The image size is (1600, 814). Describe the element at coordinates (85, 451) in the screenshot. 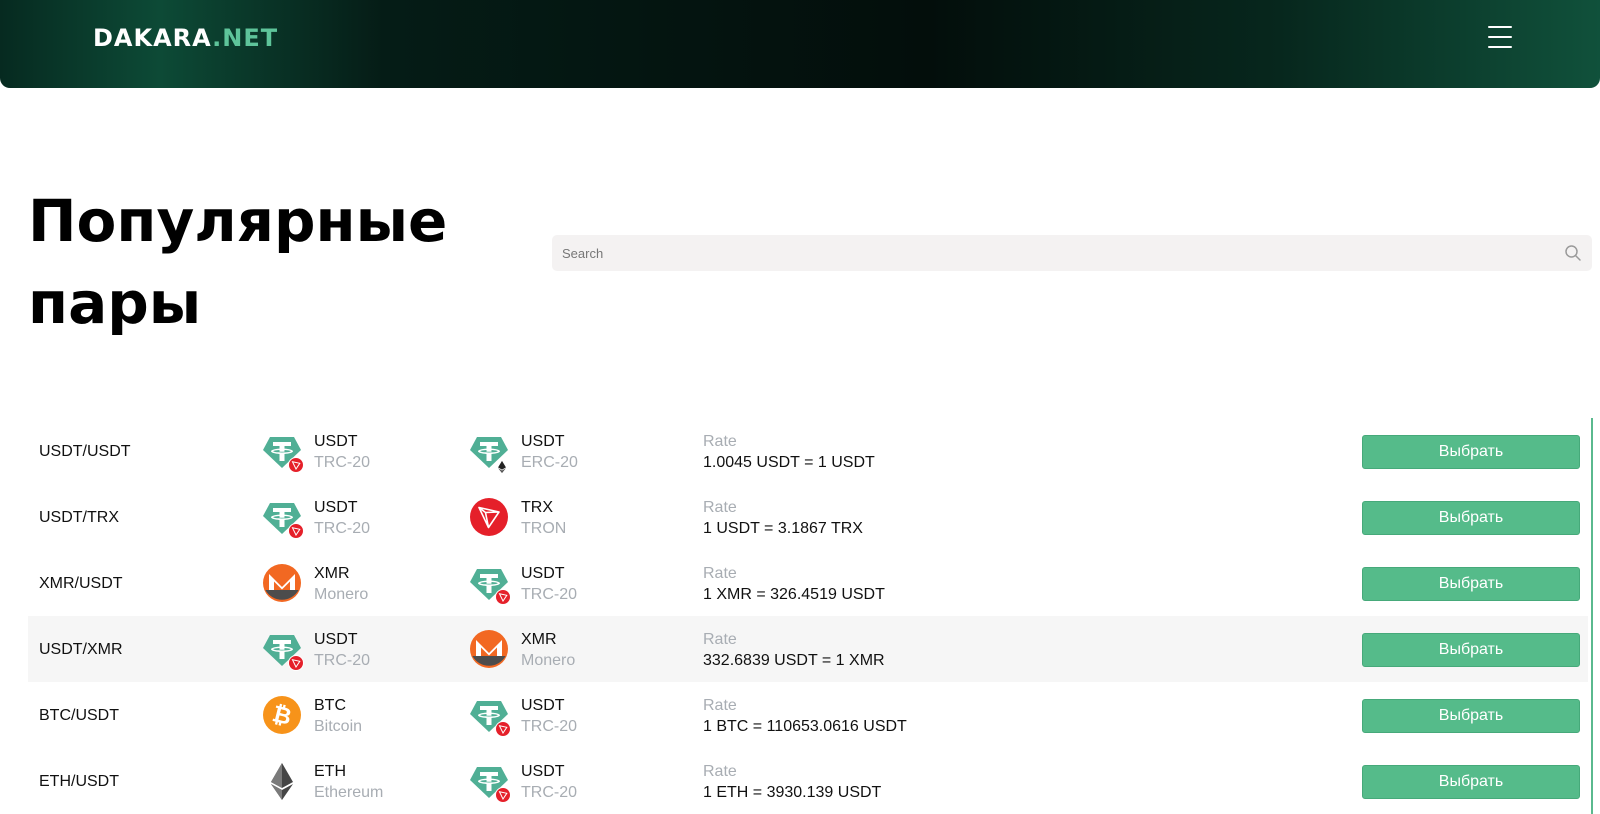

I see `pair-name: USDT/USDT` at that location.